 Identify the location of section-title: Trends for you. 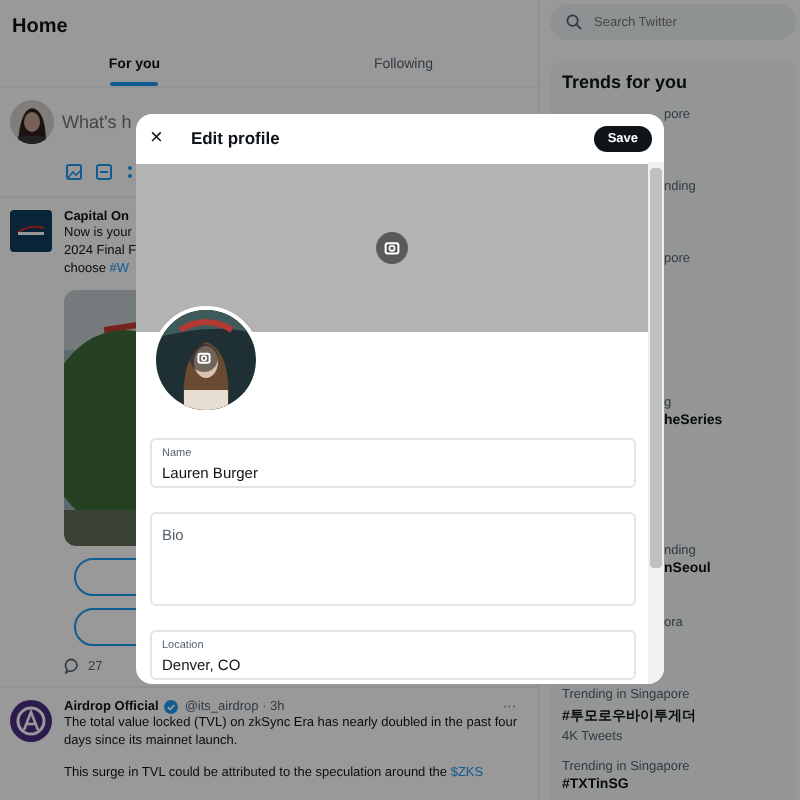
(626, 82).